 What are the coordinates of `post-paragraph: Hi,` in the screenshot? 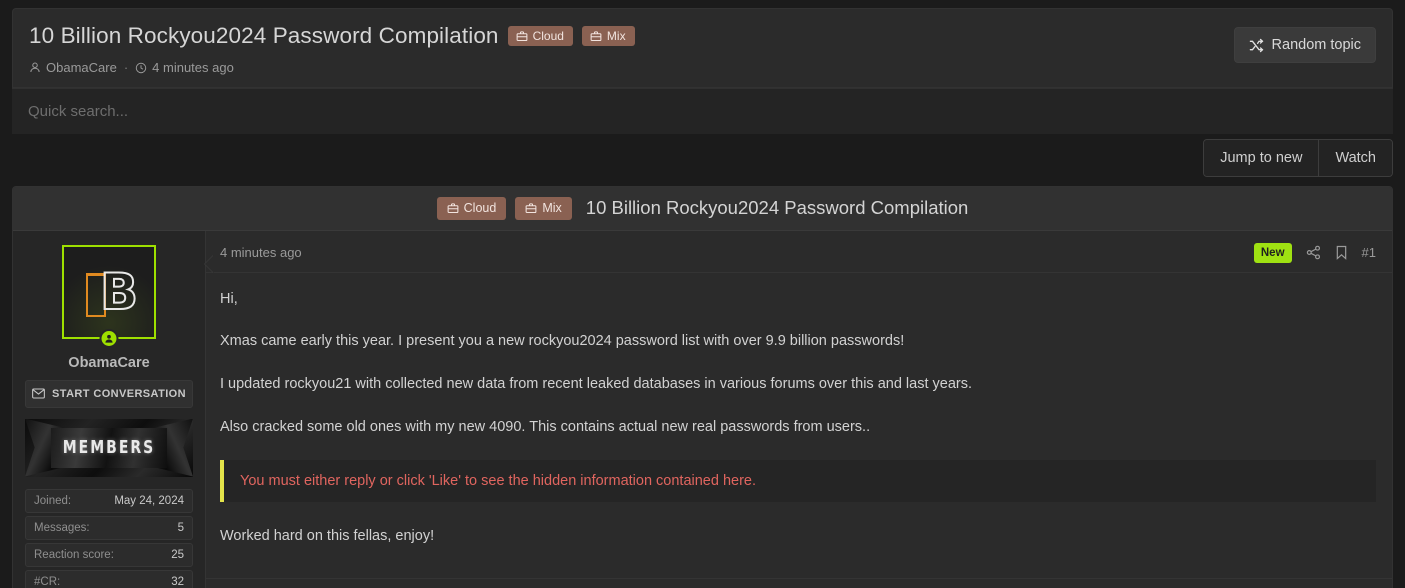 It's located at (229, 298).